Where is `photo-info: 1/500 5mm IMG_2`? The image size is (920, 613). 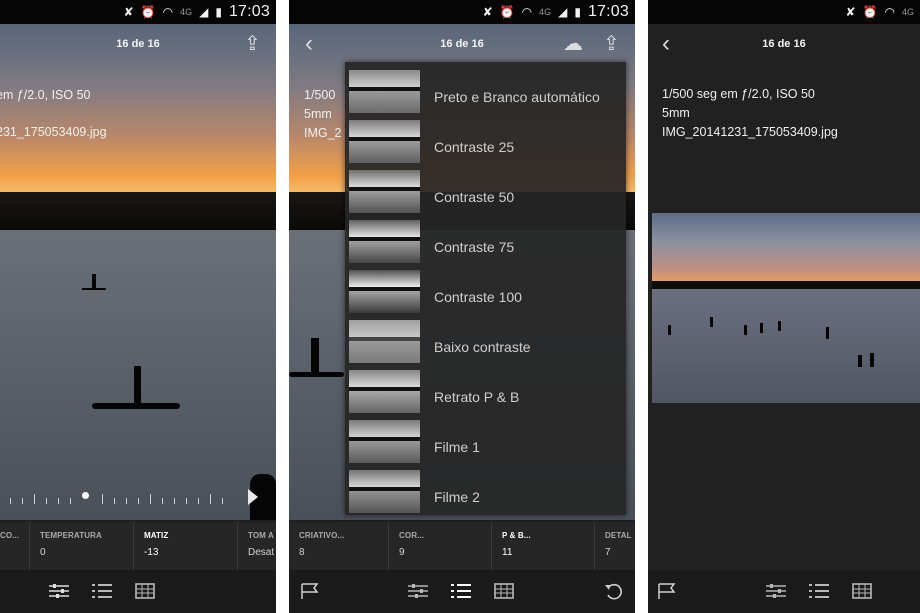
photo-info: 1/500 5mm IMG_2 is located at coordinates (323, 114).